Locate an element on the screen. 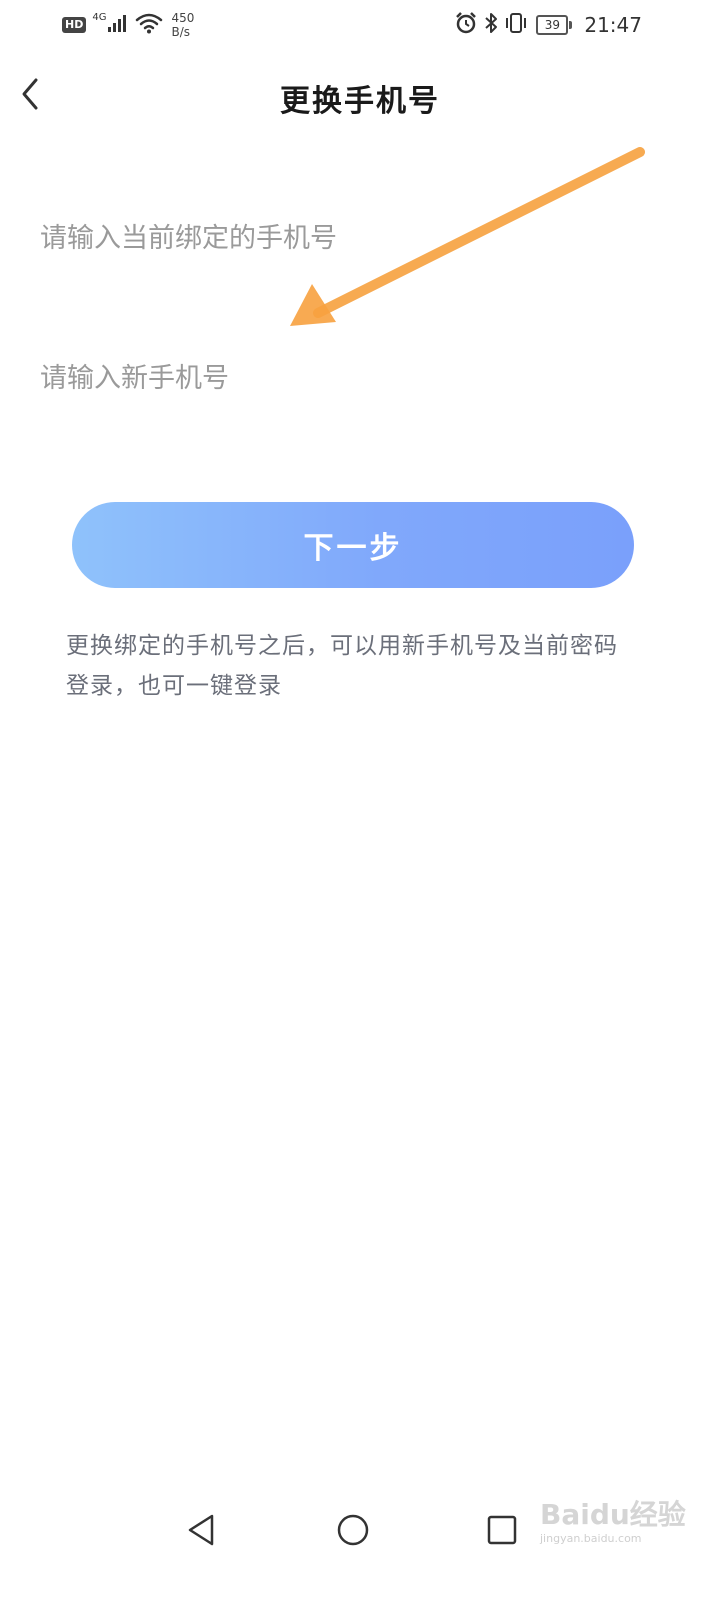  new-phone-input is located at coordinates (340, 378).